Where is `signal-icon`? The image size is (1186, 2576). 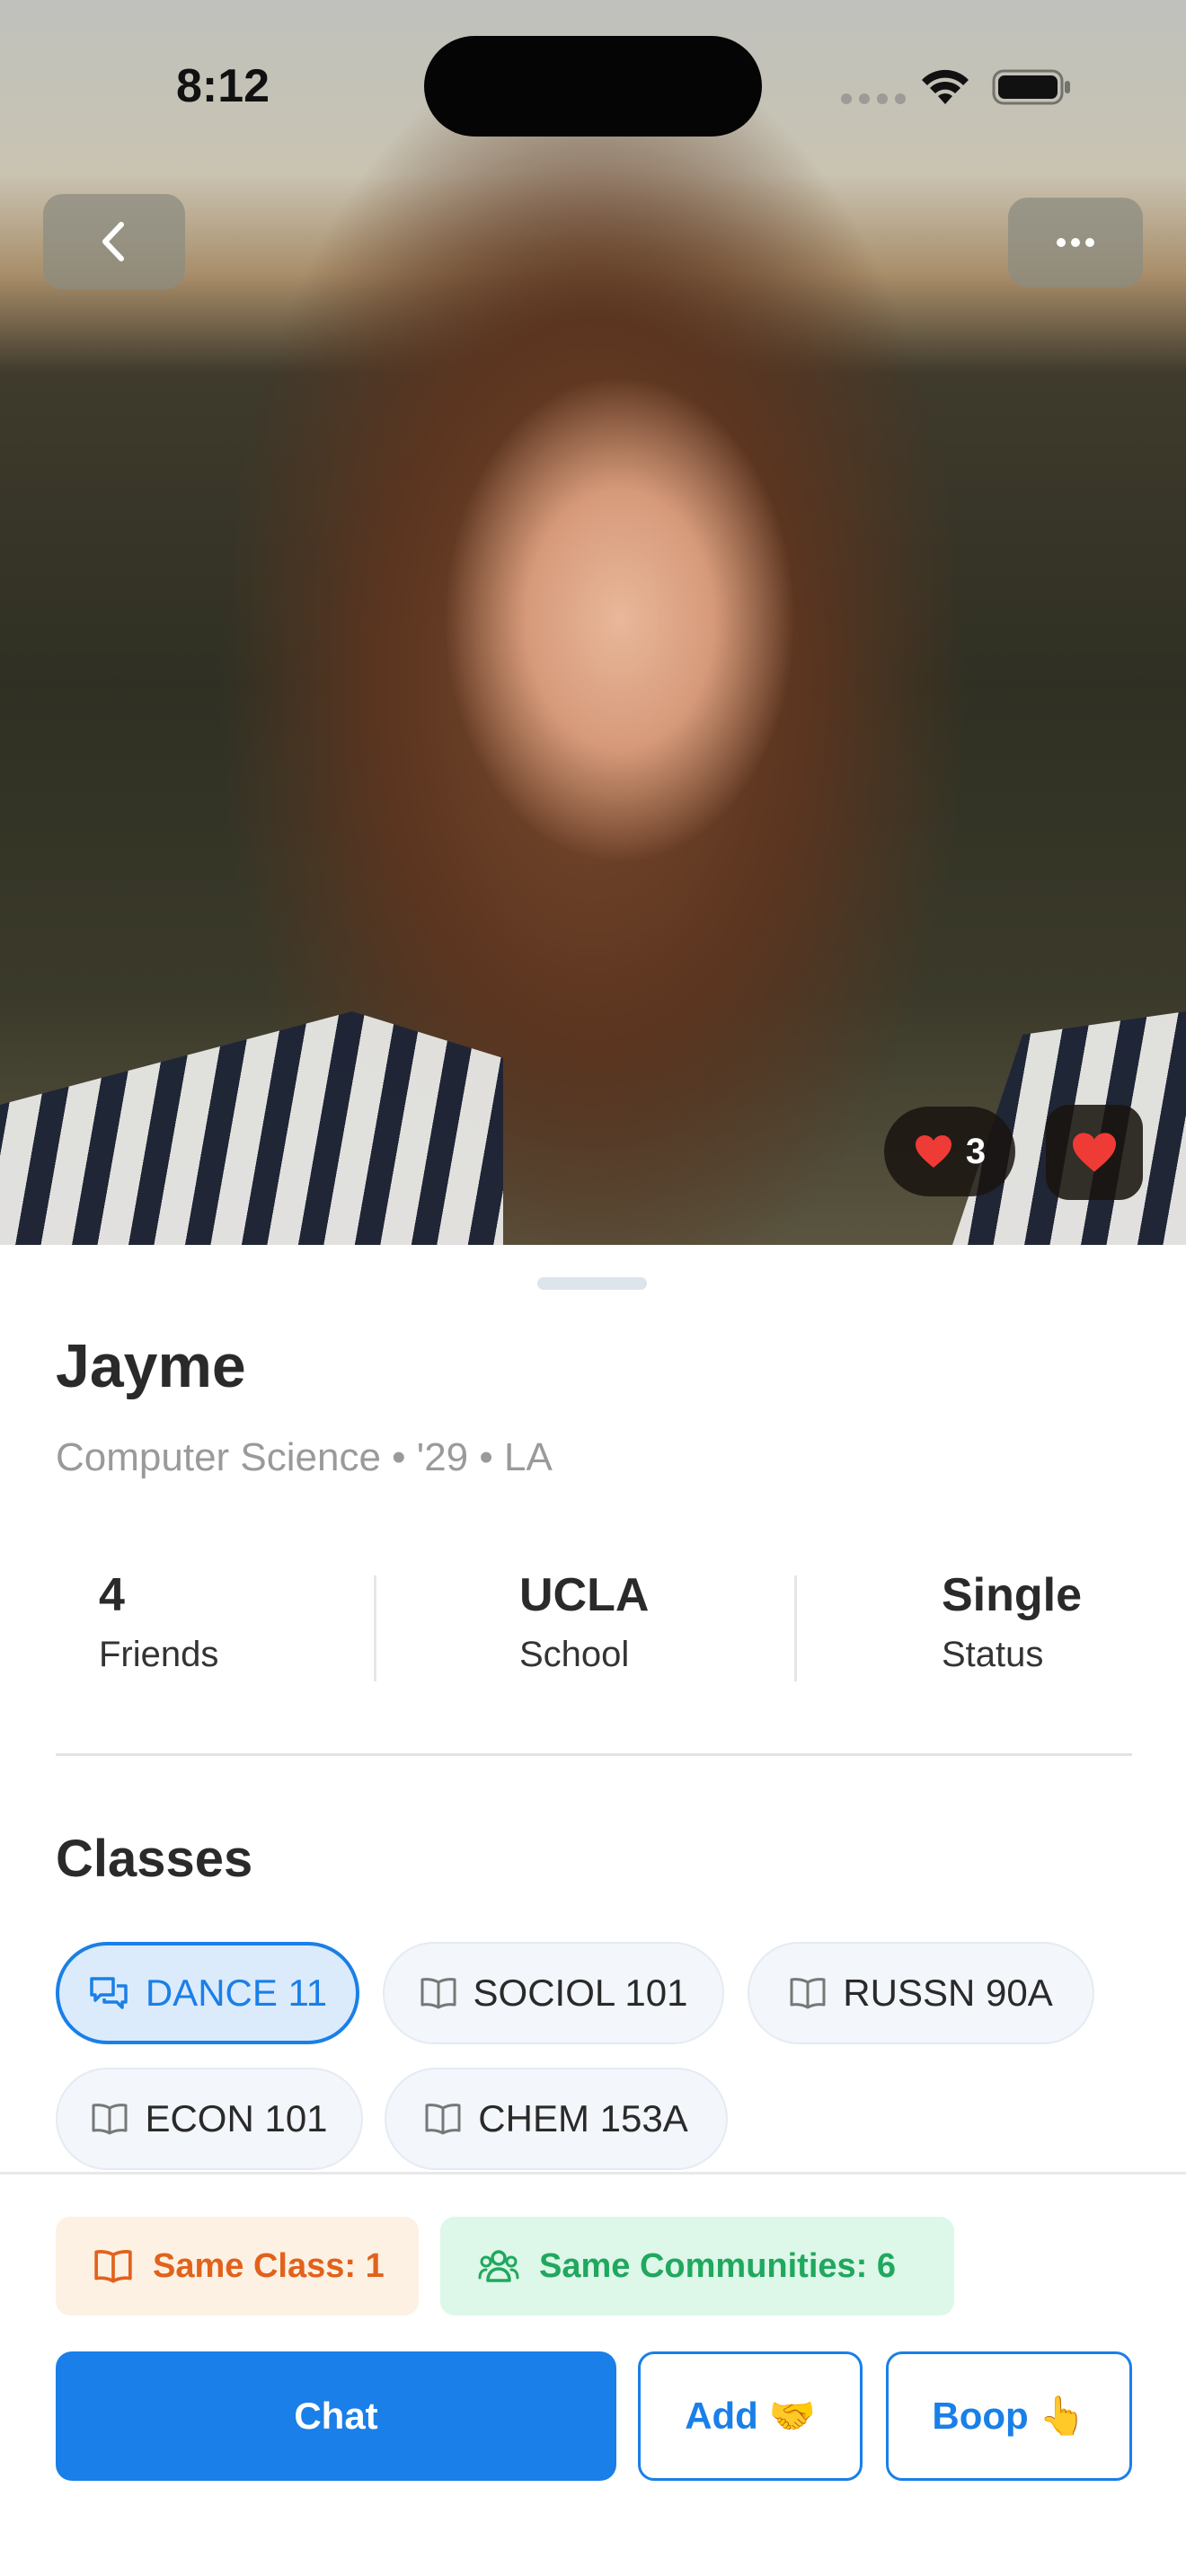 signal-icon is located at coordinates (873, 98).